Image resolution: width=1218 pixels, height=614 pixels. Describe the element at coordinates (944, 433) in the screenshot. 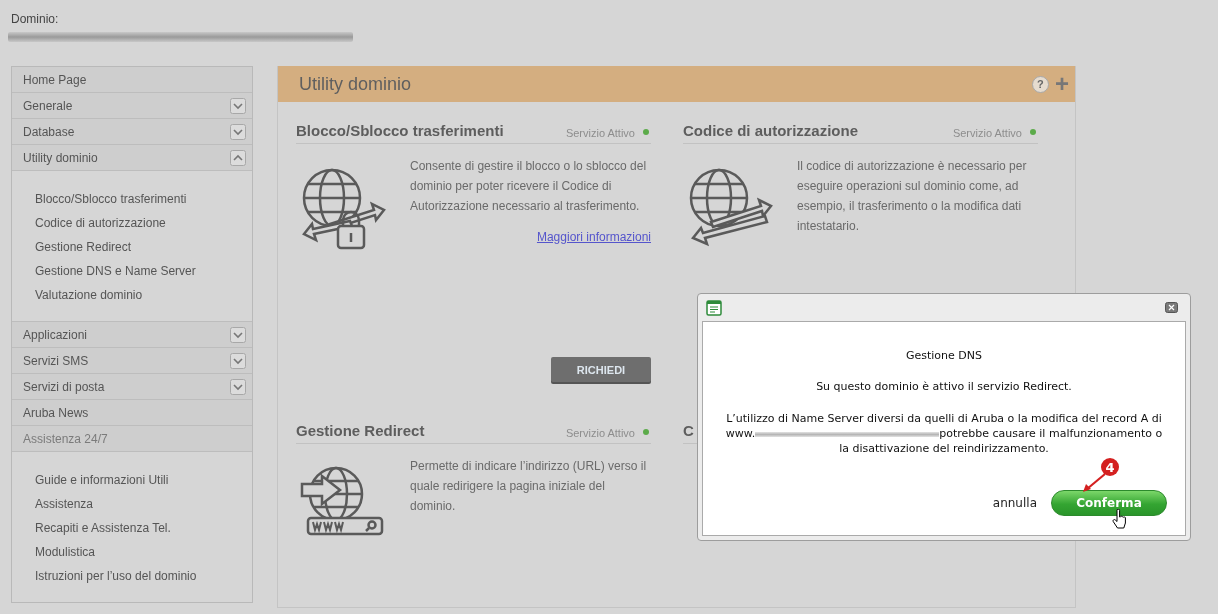

I see `dialog-warning: L’utilizzo di Name Server diversi da quelli di Aruba o la modifica del record A di www. potrebbe causare il malfunzionamento o la disattivazione del reindirizzamento.` at that location.